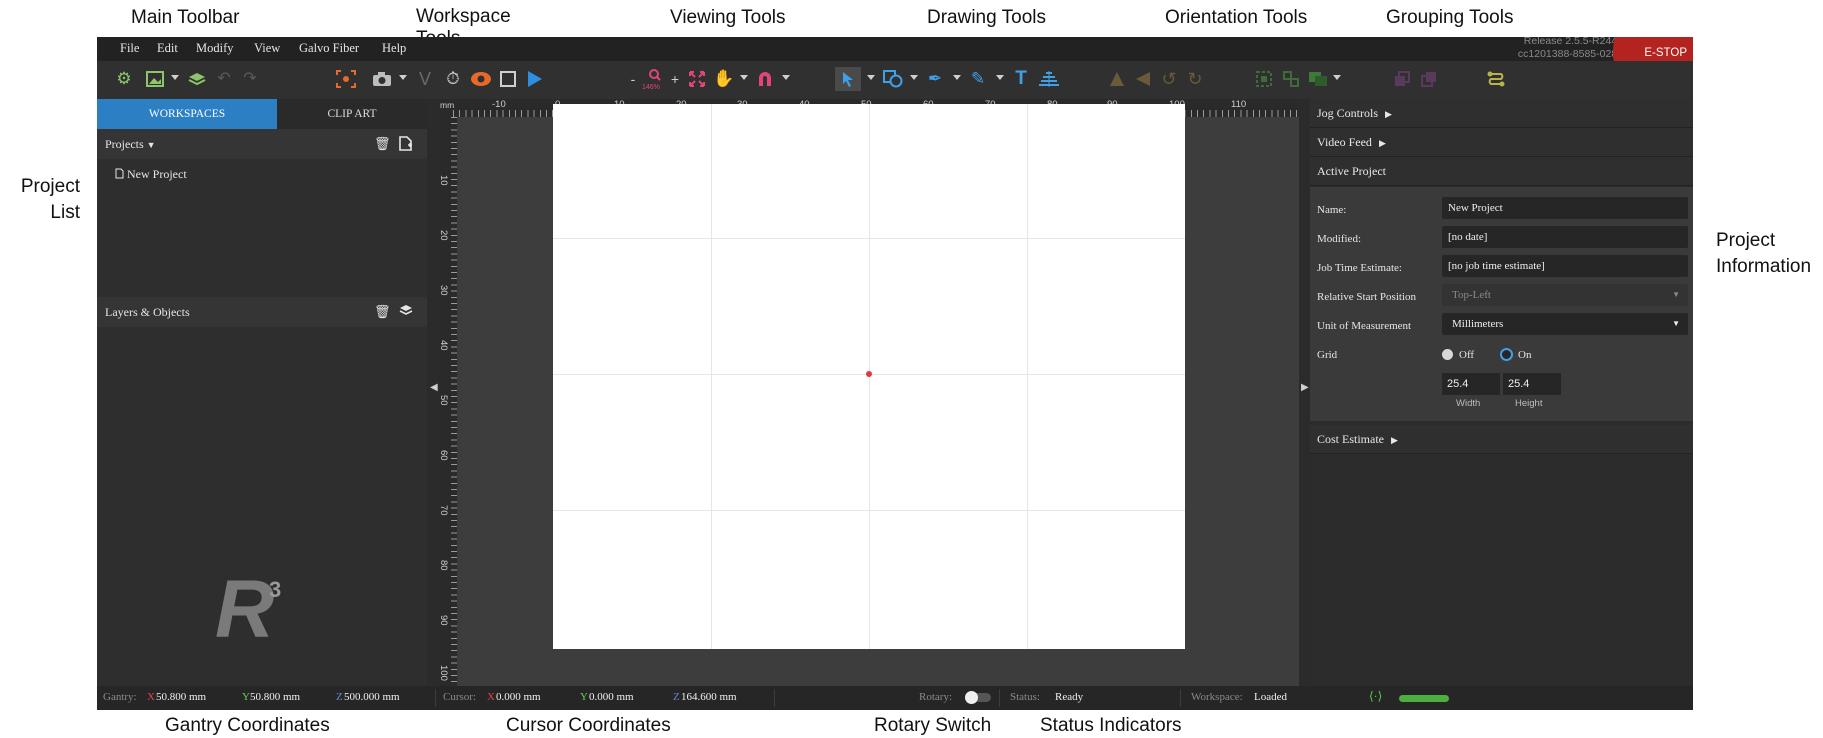  I want to click on snap-magnet-icon, so click(765, 79).